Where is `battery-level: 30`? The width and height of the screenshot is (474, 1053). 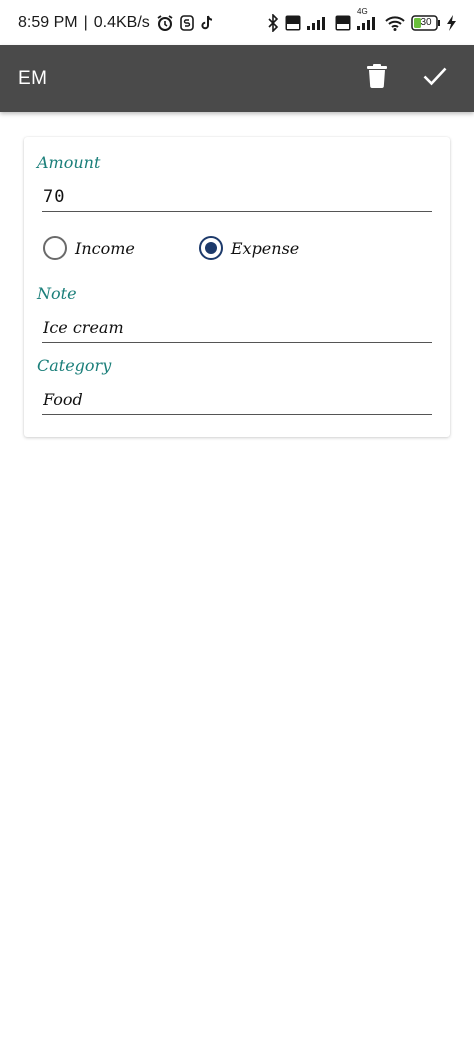 battery-level: 30 is located at coordinates (426, 22).